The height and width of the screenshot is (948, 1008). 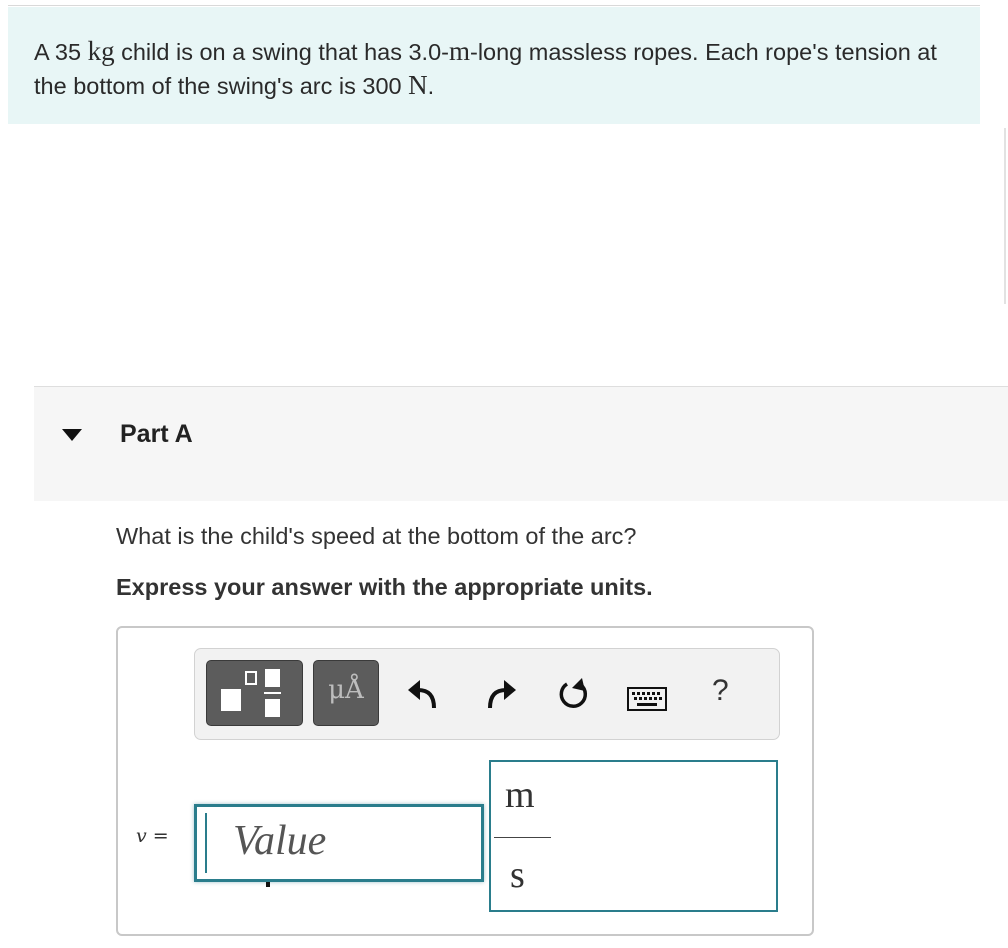 What do you see at coordinates (522, 837) in the screenshot?
I see `fraction-bar` at bounding box center [522, 837].